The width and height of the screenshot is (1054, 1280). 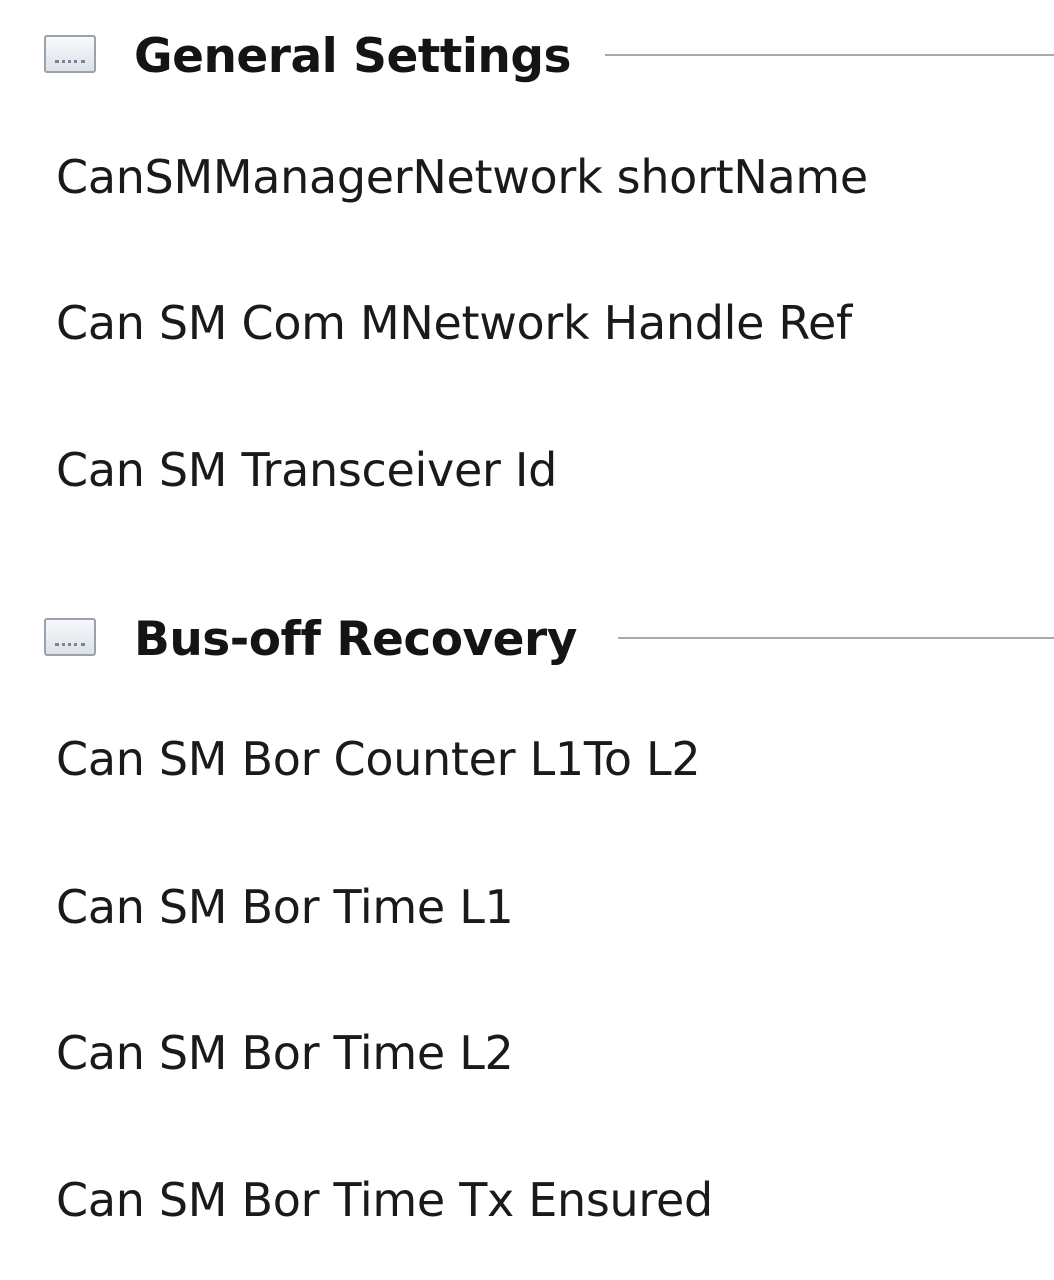 I want to click on field-label-bor-time-l1: Can SM Bor Time L1, so click(x=285, y=907).